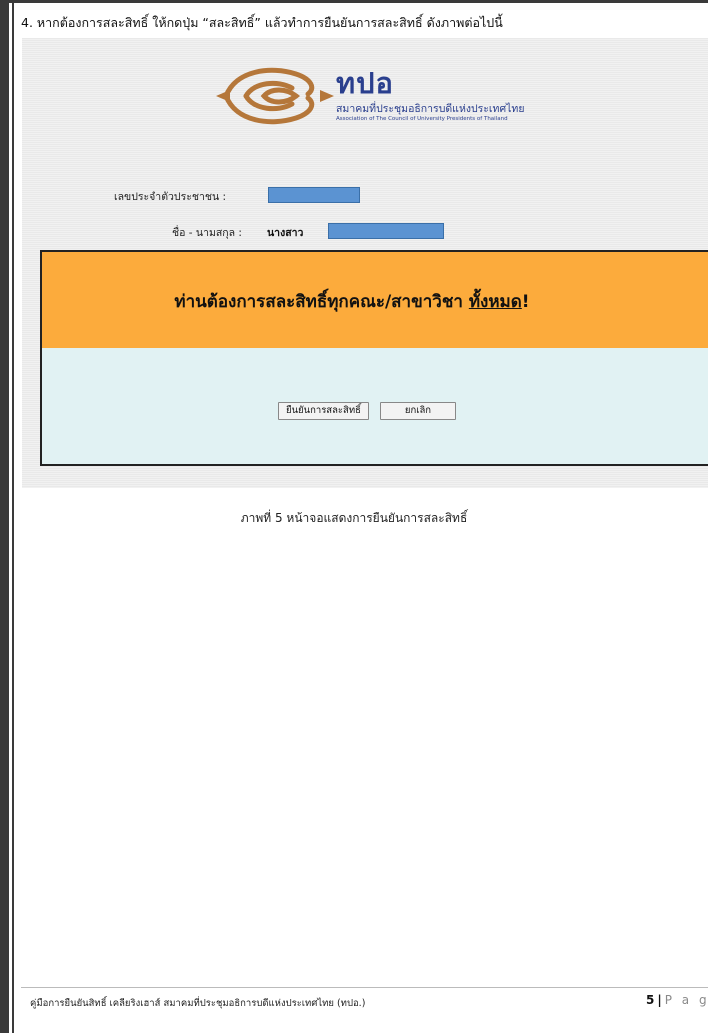  I want to click on figure-caption: ภาพที่ 5 หน้าจอแสดงการยืนยันการสละสิทธิ์, so click(354, 518).